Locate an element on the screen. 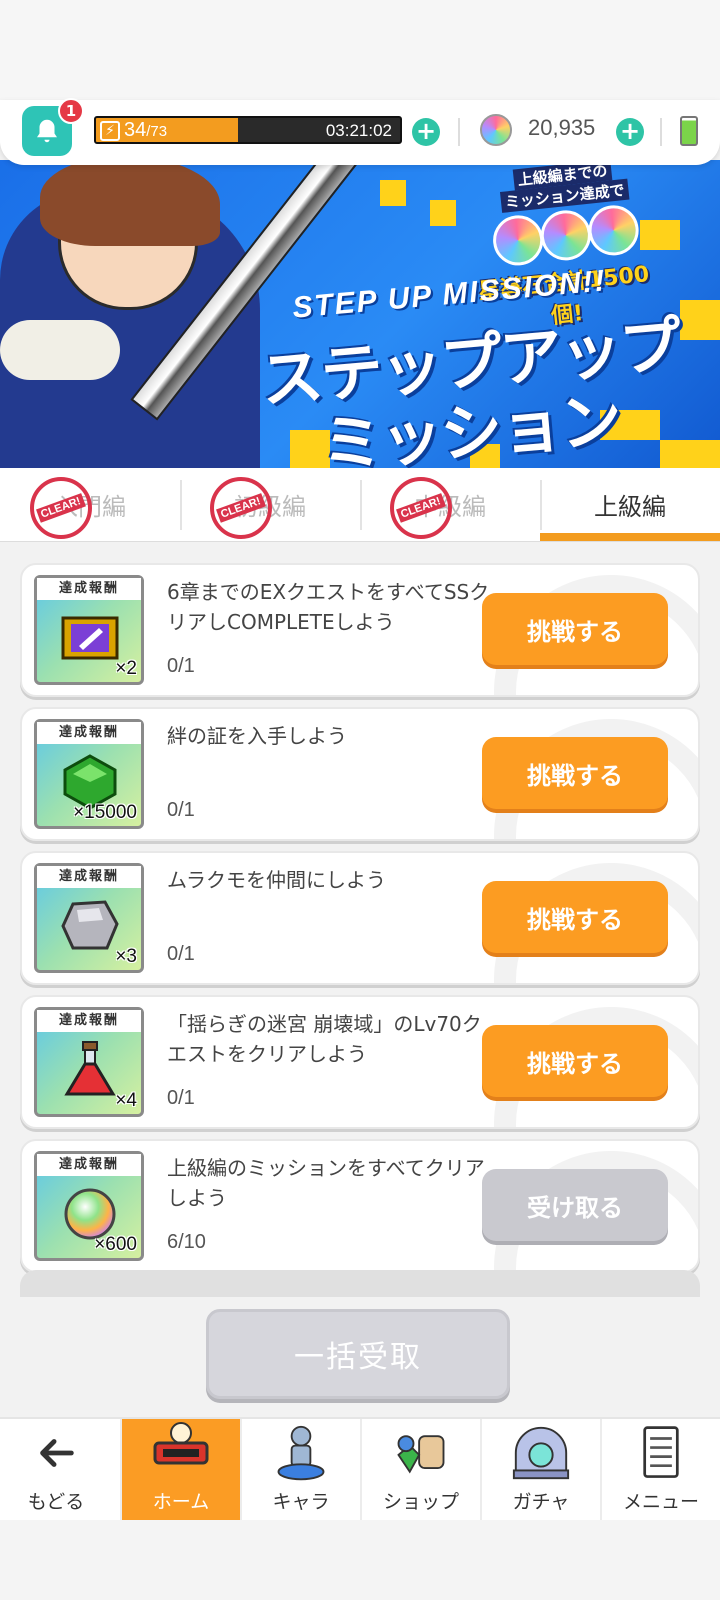 Image resolution: width=720 pixels, height=1600 pixels. nav-shop: ショップ is located at coordinates (420, 1470).